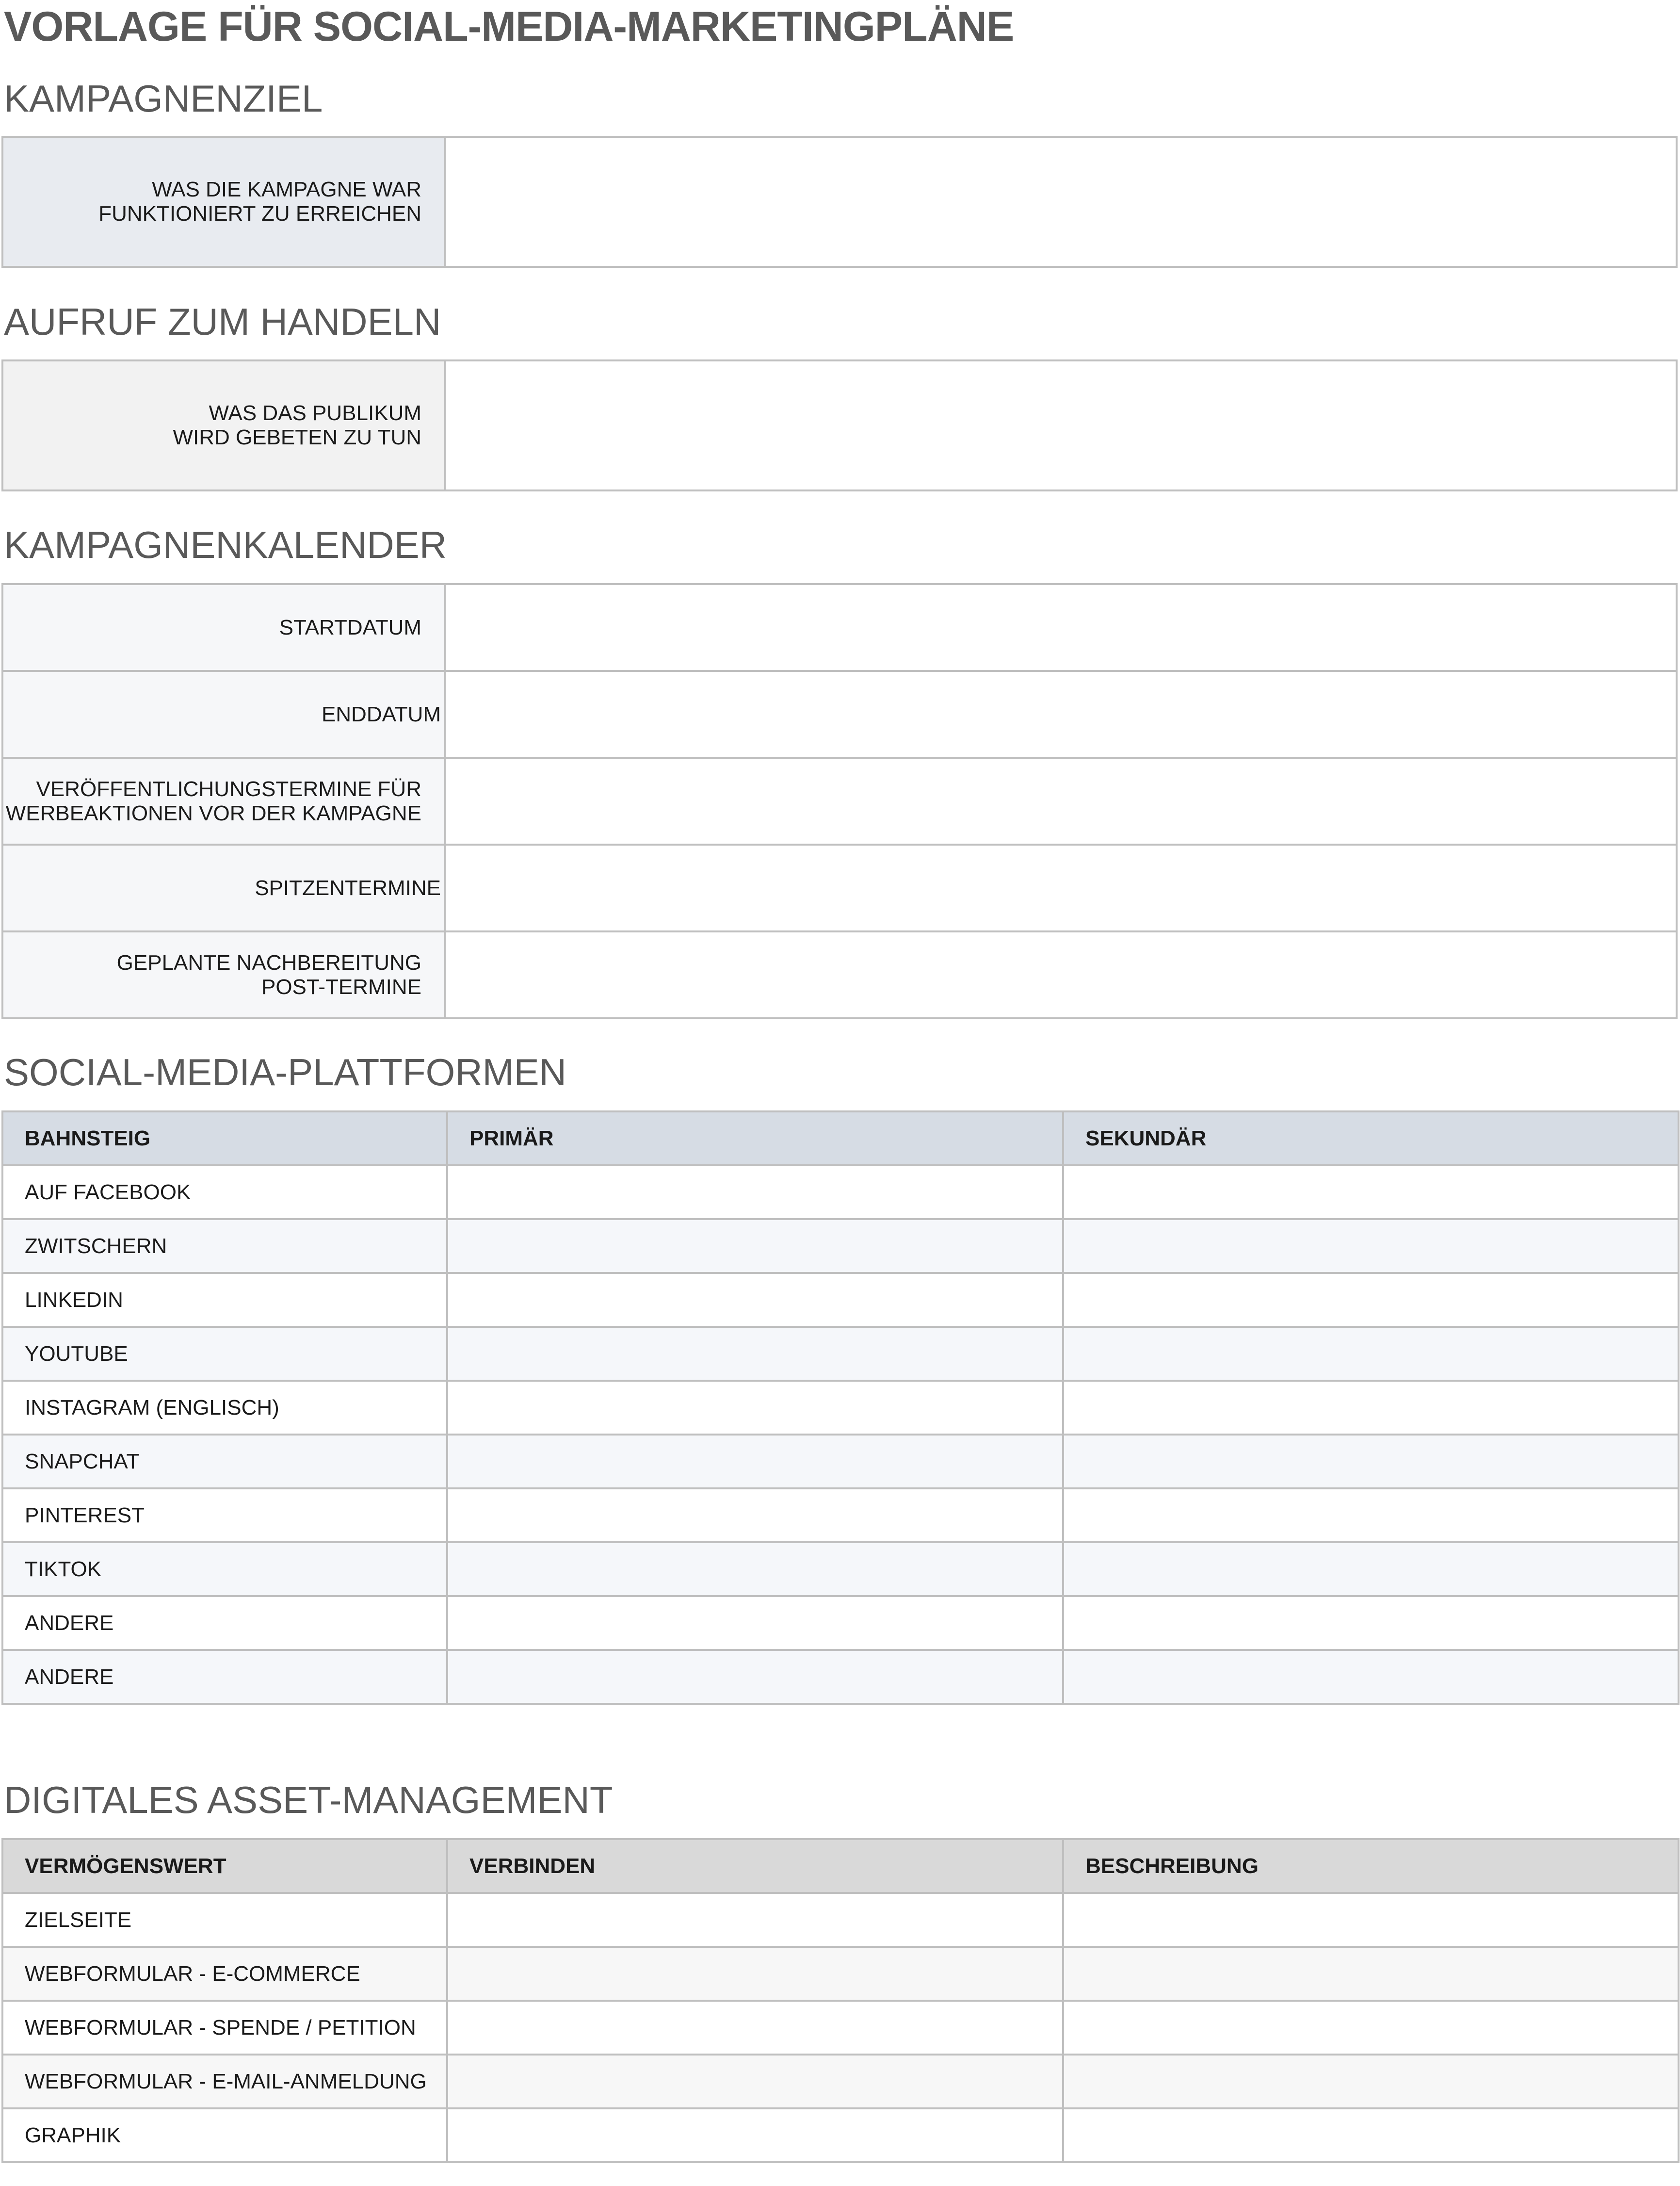  Describe the element at coordinates (286, 189) in the screenshot. I see `campaign-goal-label-line1: WAS DIE KAMPAGNE WAR` at that location.